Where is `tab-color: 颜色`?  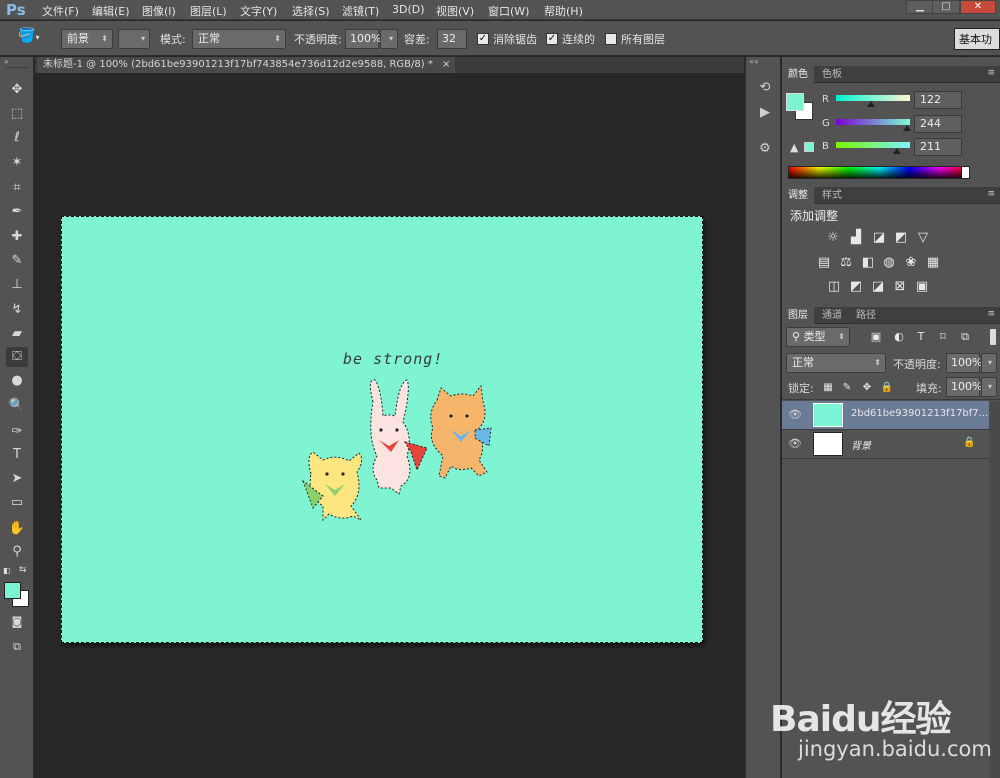 tab-color: 颜色 is located at coordinates (798, 74).